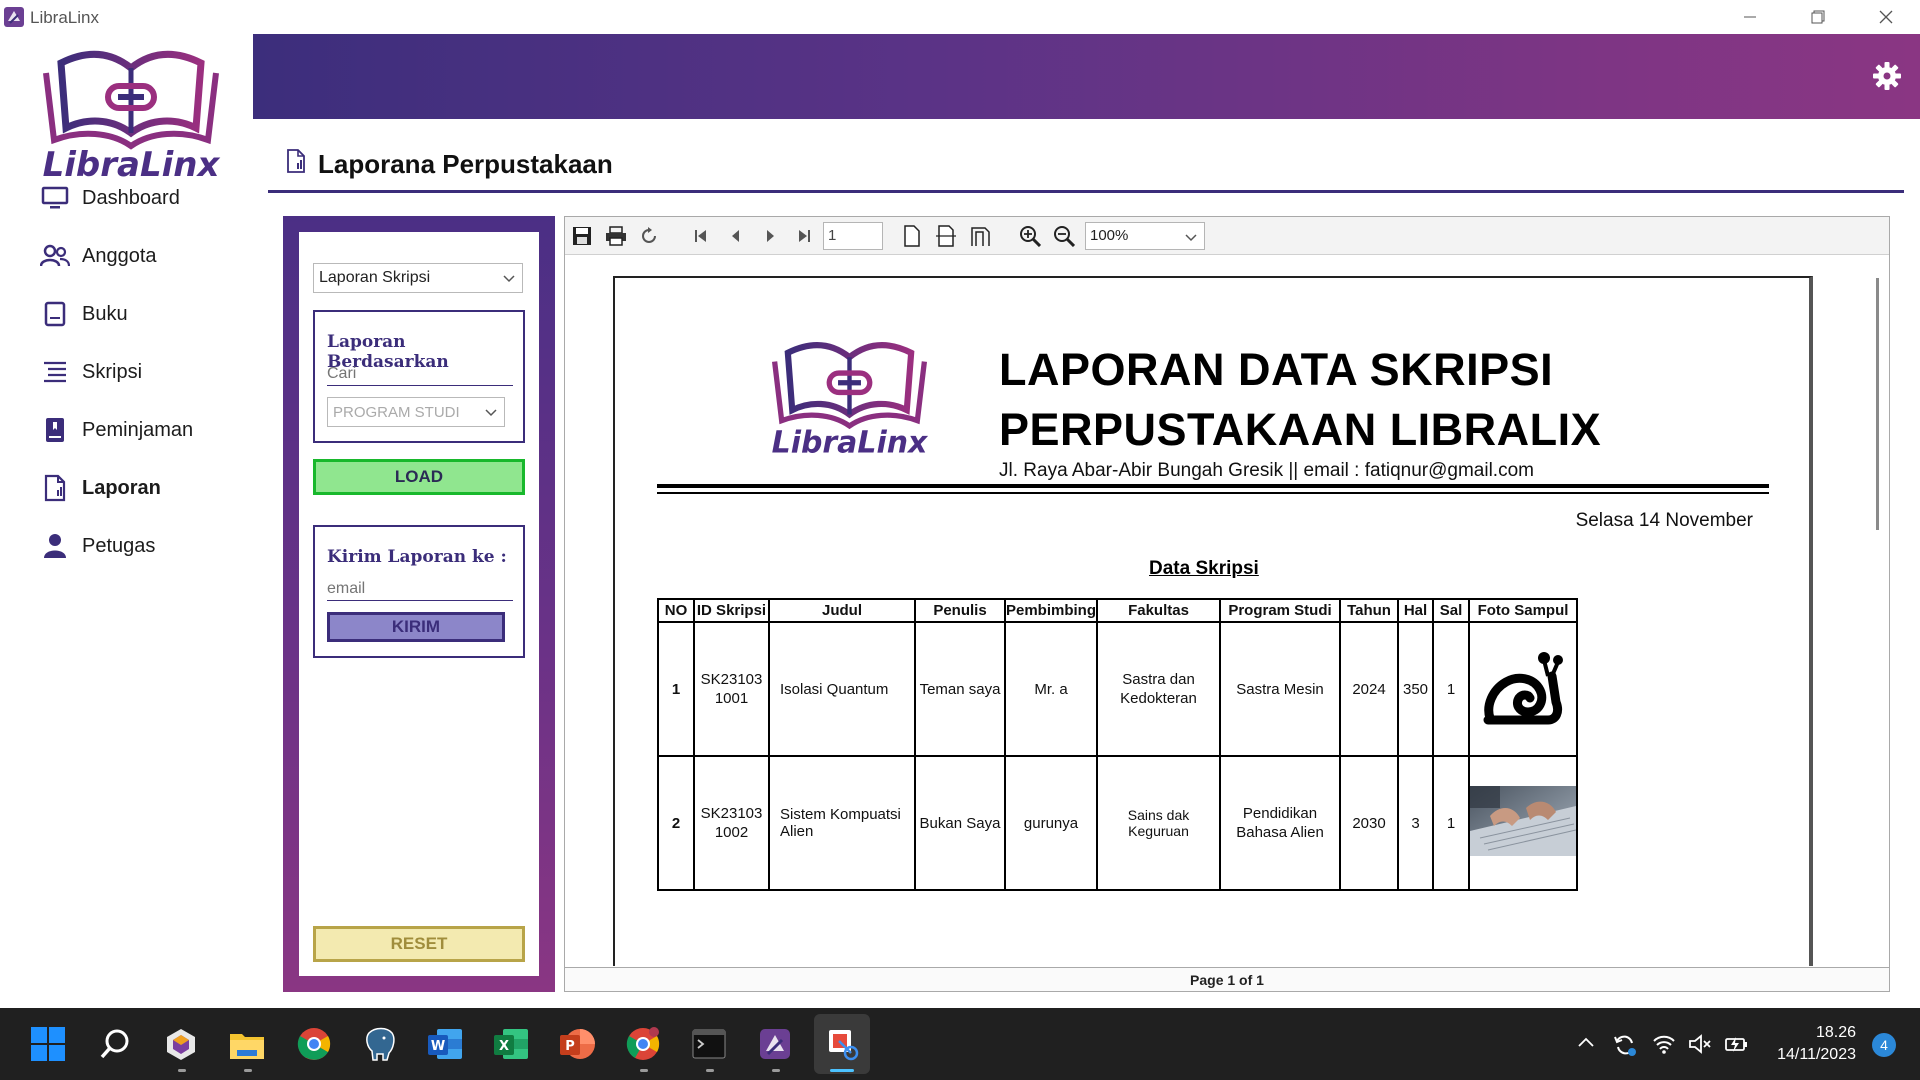  Describe the element at coordinates (1280, 689) in the screenshot. I see `cell-prodi: Sastra Mesin` at that location.